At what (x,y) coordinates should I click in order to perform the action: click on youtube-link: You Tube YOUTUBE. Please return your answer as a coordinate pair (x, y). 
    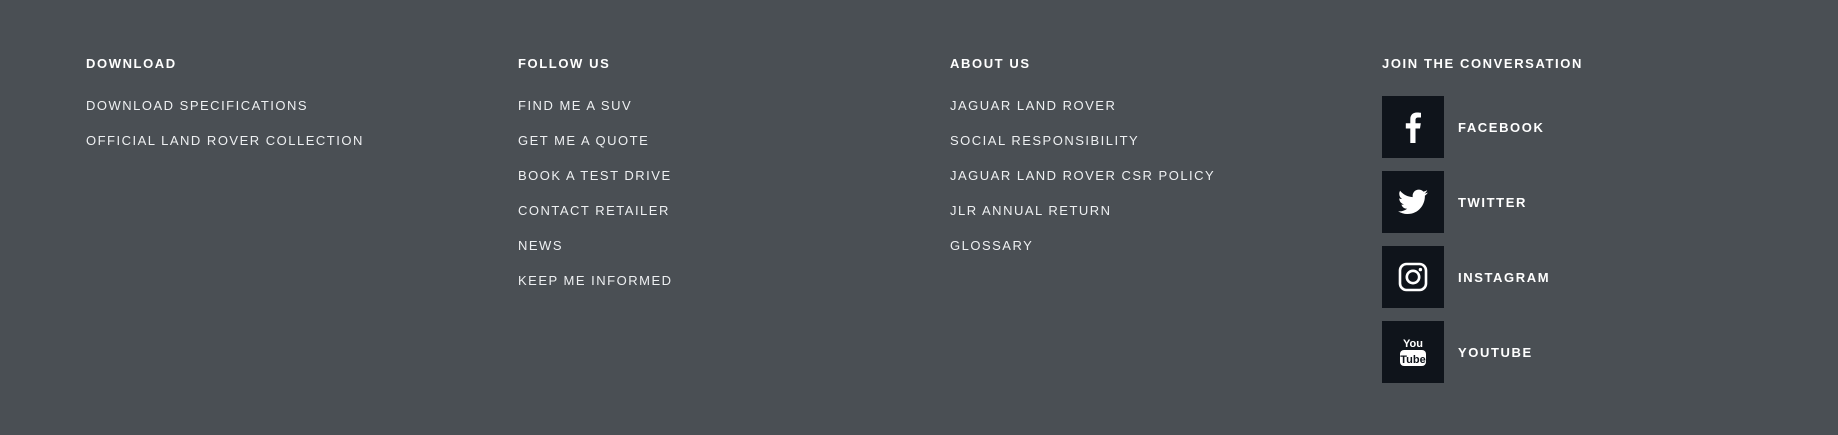
    Looking at the image, I should click on (1482, 352).